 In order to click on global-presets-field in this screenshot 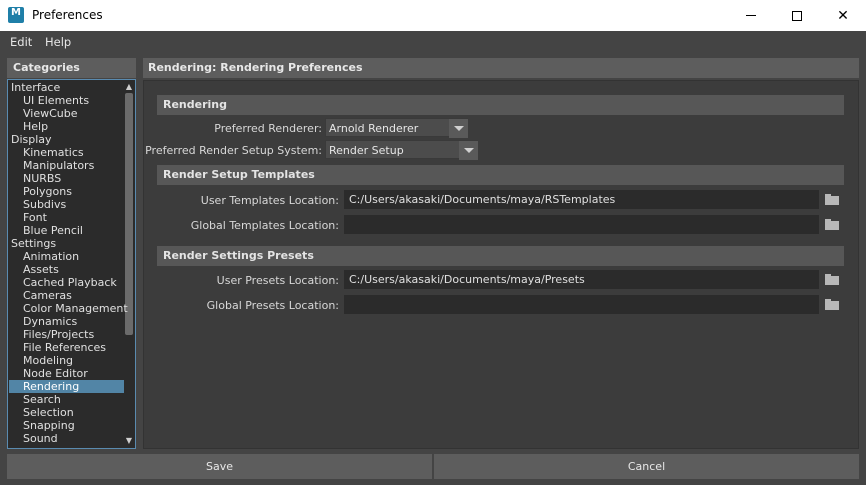, I will do `click(581, 304)`.